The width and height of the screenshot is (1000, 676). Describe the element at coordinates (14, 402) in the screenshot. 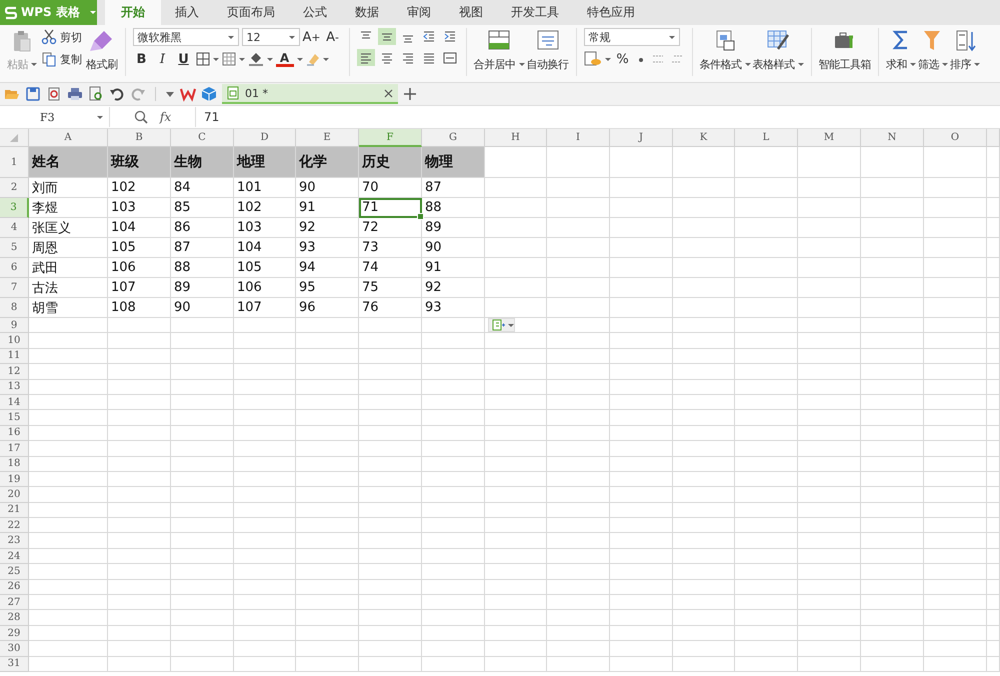

I see `row-header: 14` at that location.